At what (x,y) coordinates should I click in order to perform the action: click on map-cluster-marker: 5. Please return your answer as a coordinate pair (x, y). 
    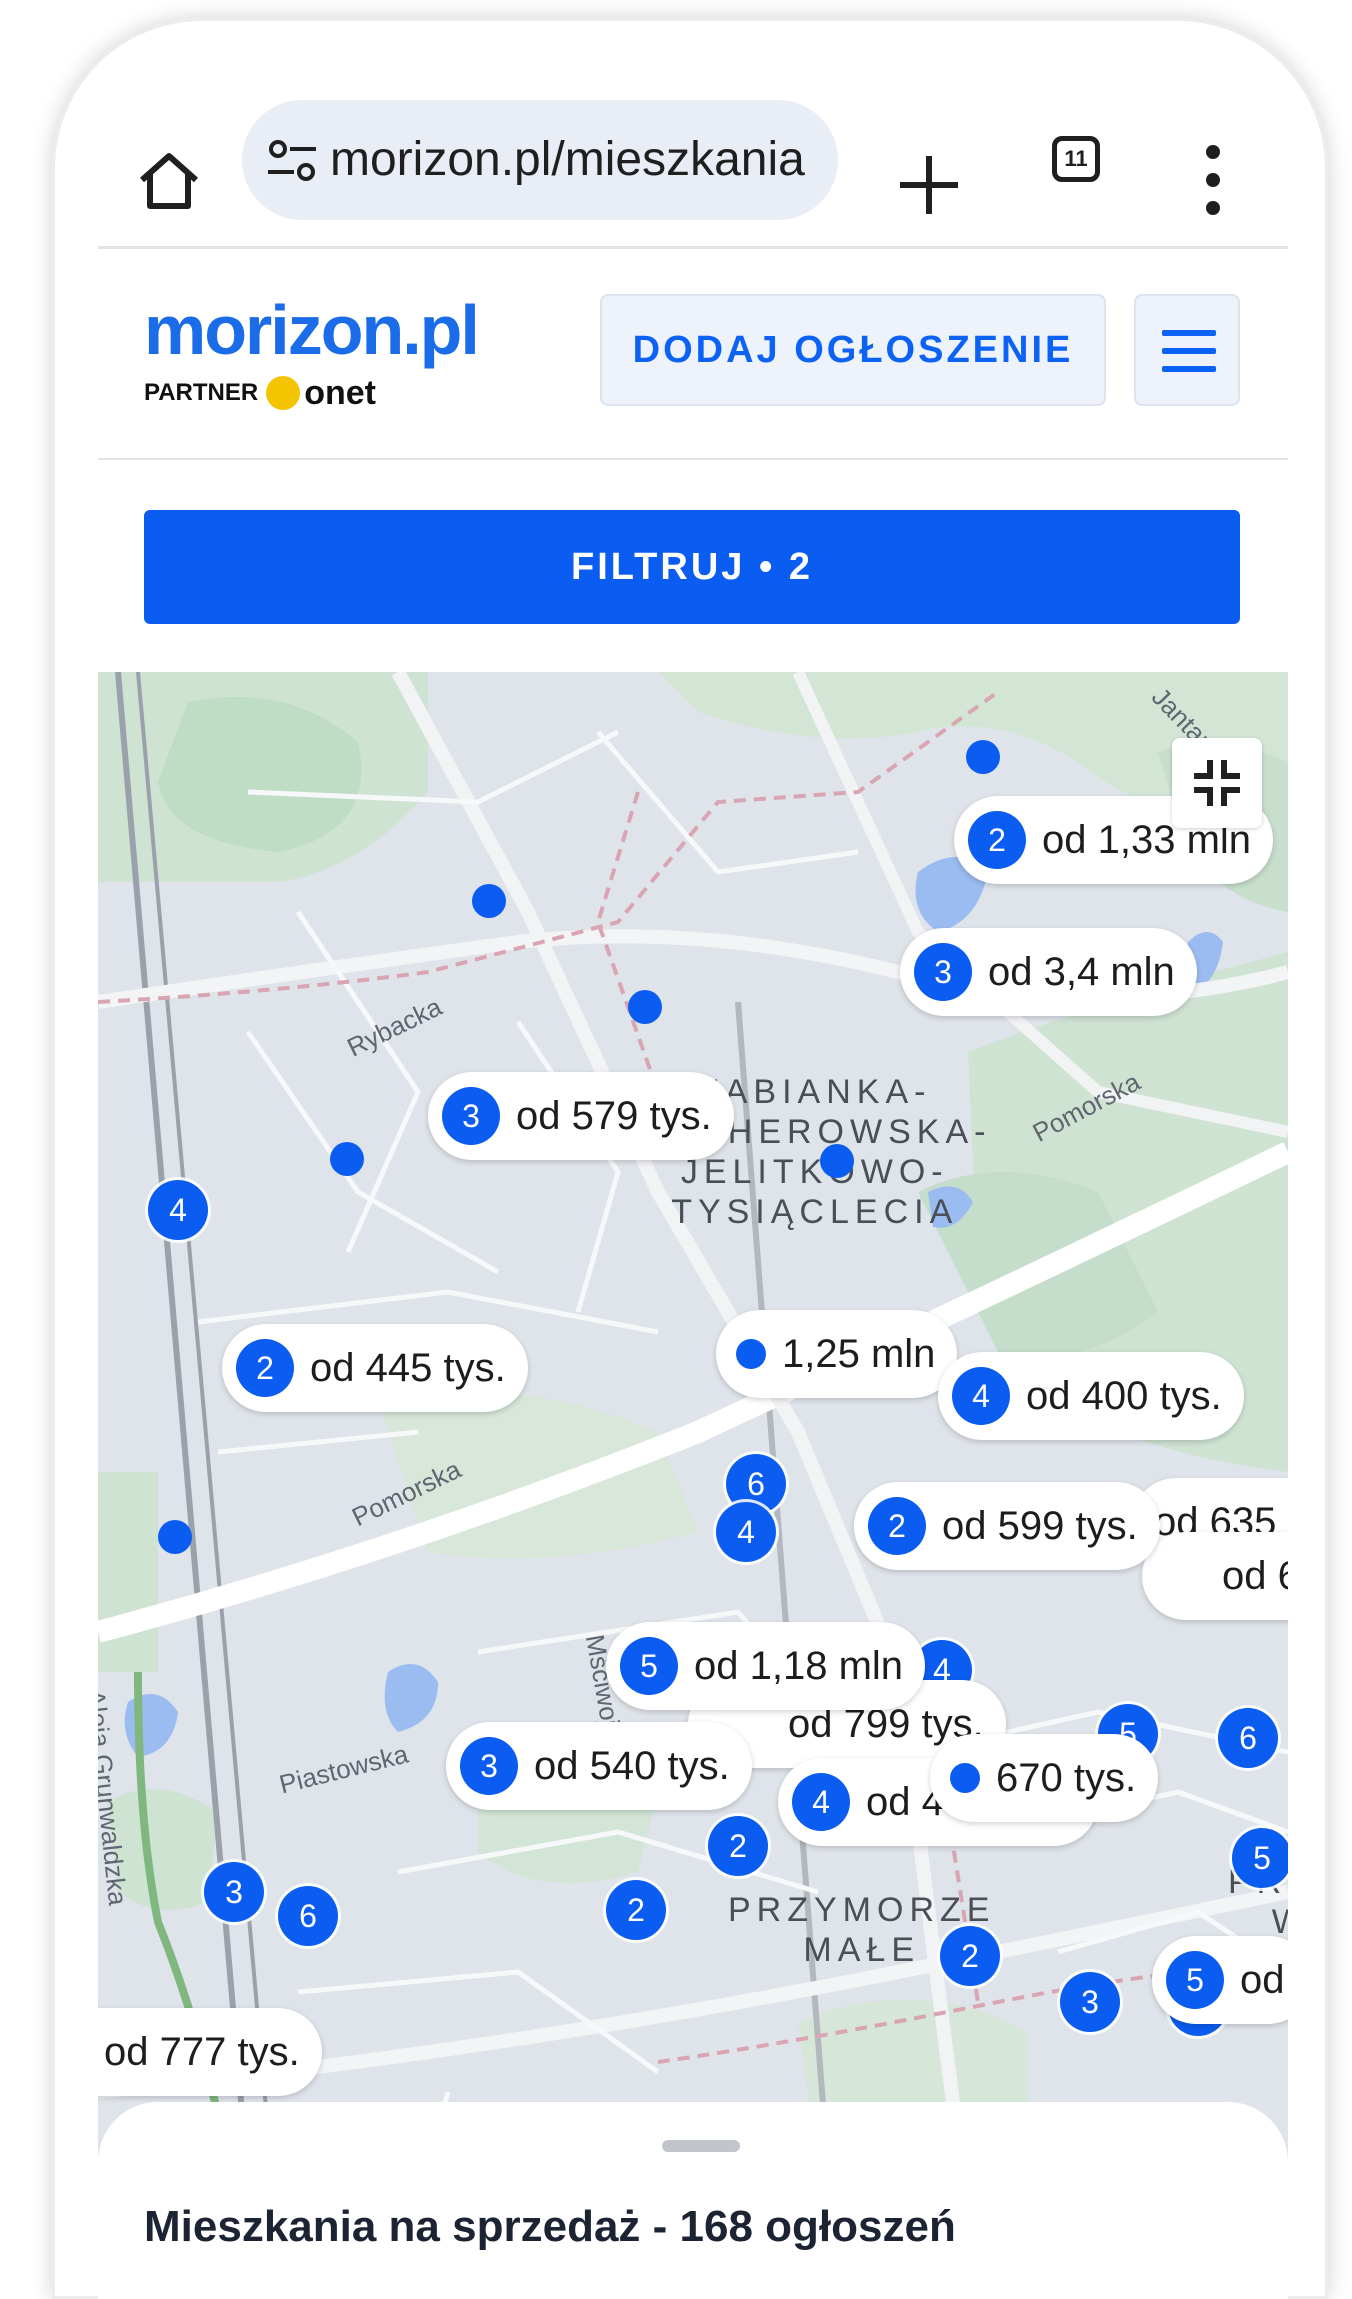
    Looking at the image, I should click on (1260, 1858).